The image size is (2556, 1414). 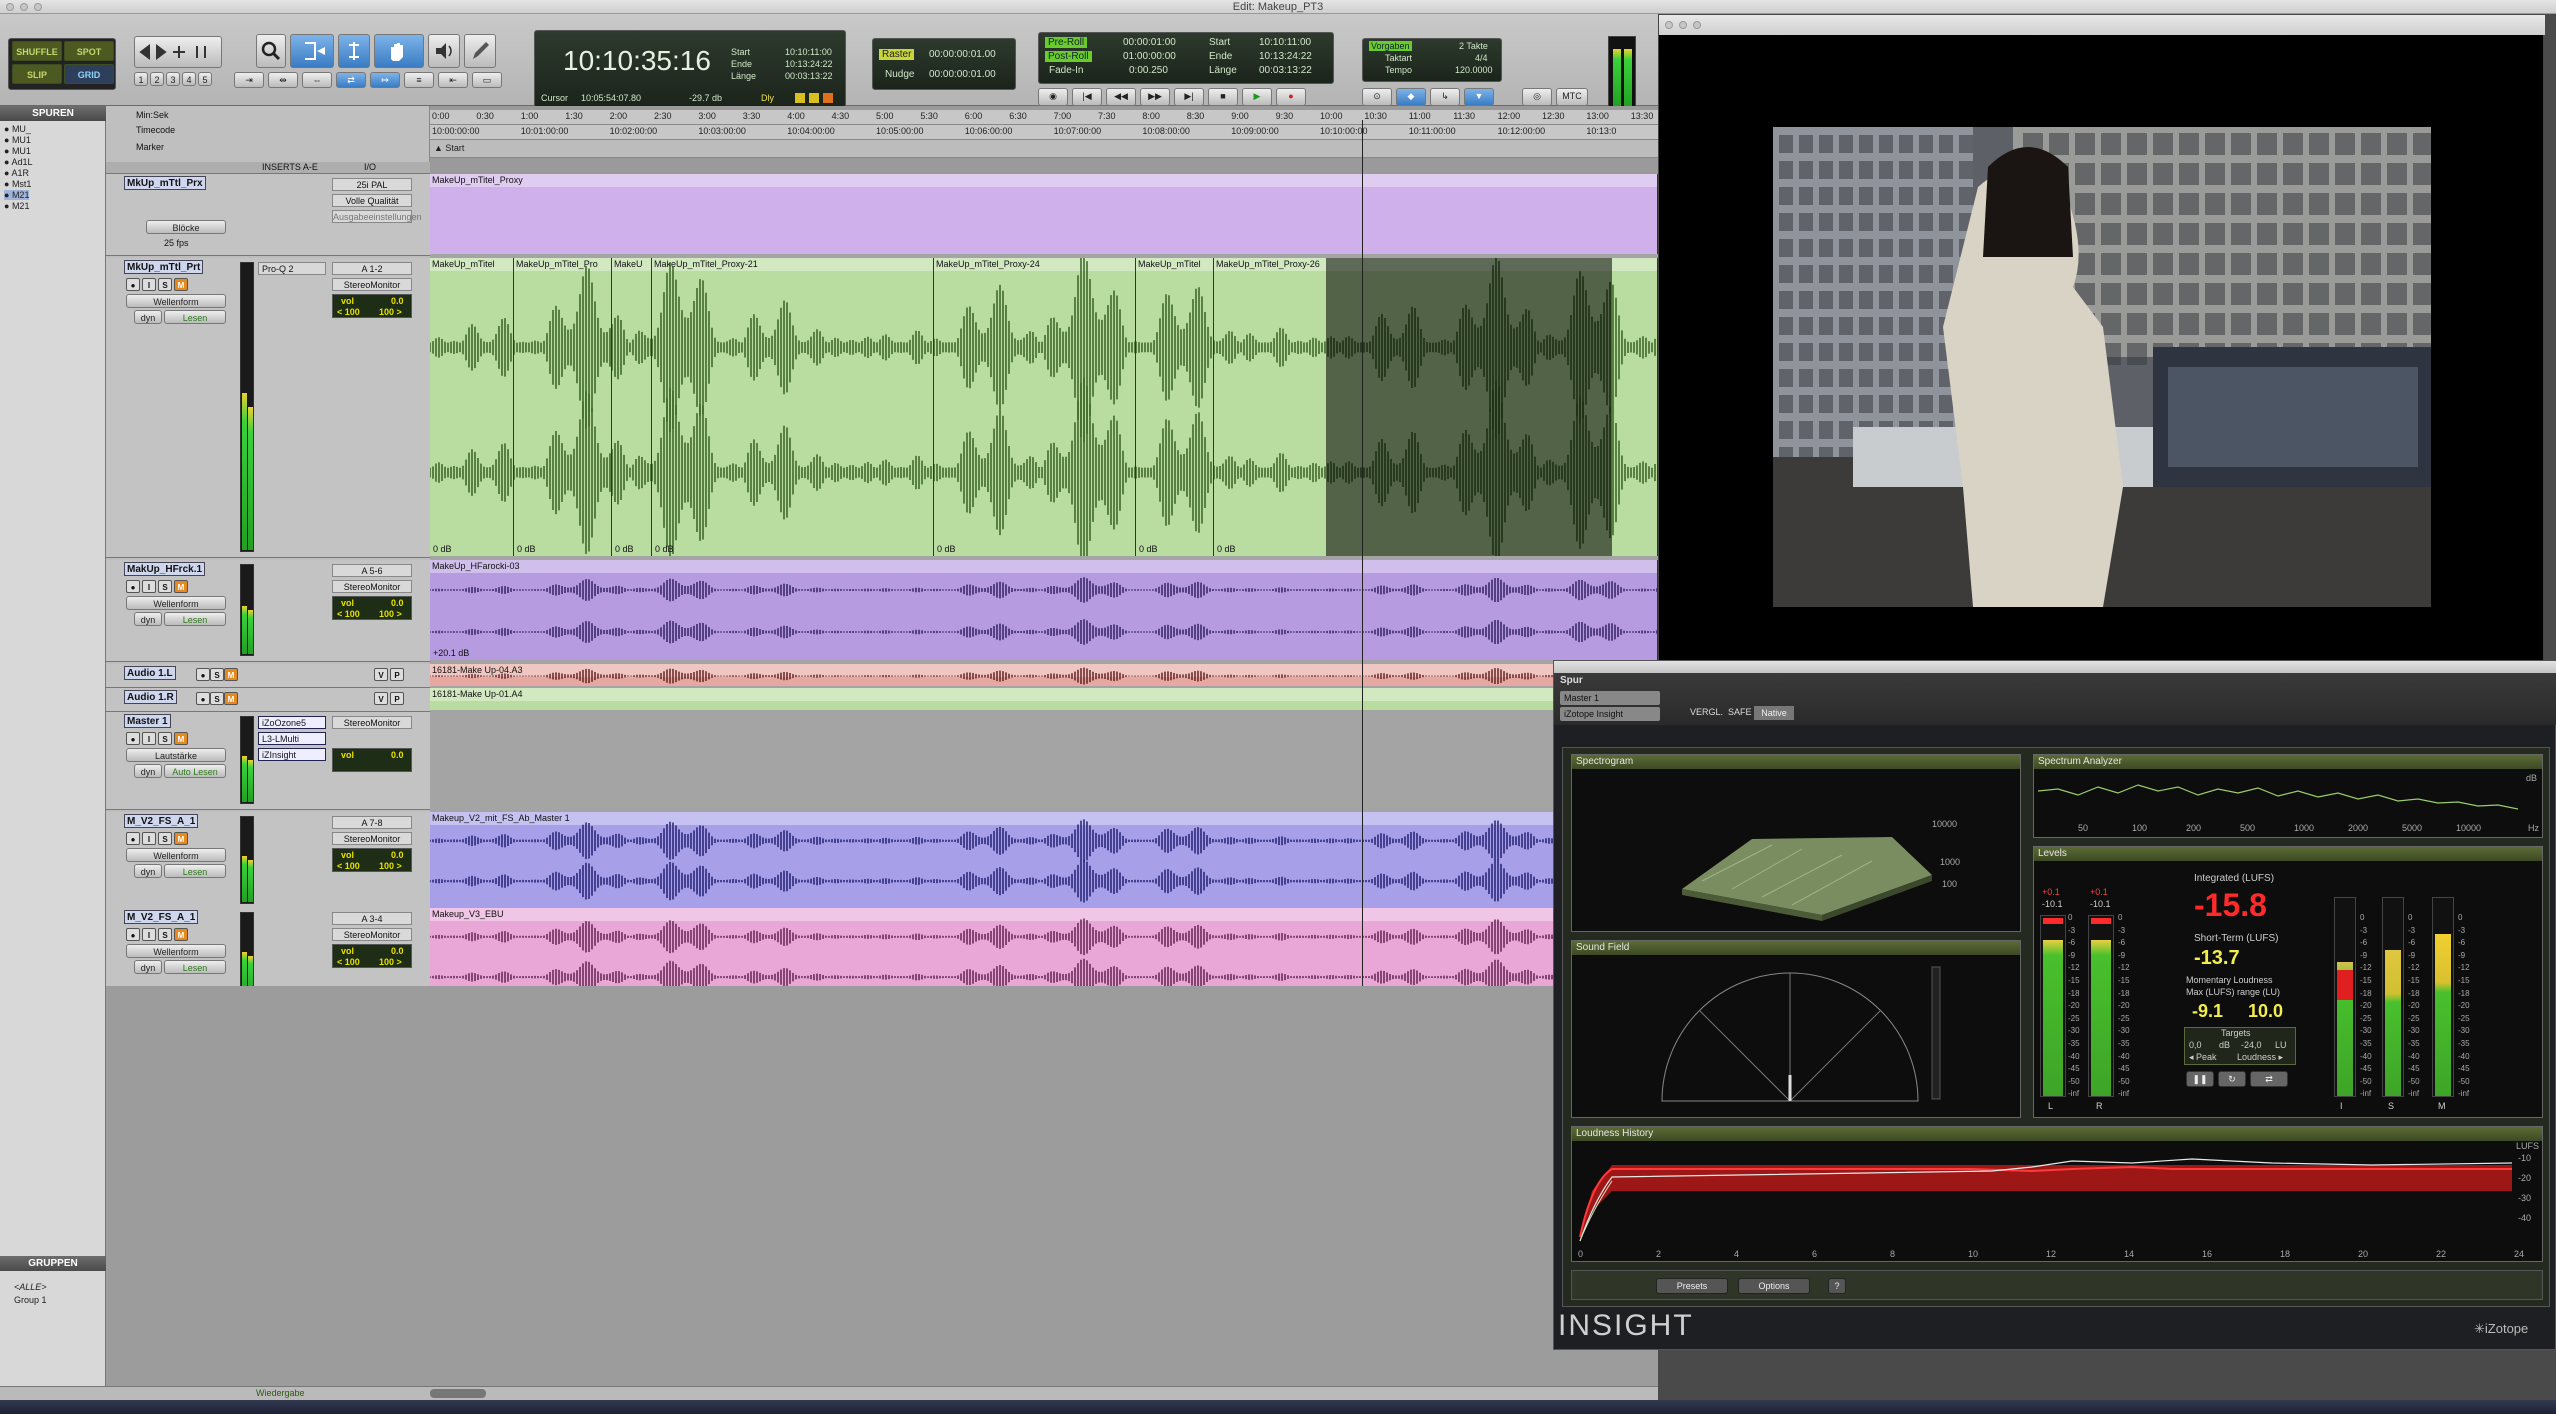 What do you see at coordinates (1149, 56) in the screenshot?
I see `postroll-value: 01:00:00:00` at bounding box center [1149, 56].